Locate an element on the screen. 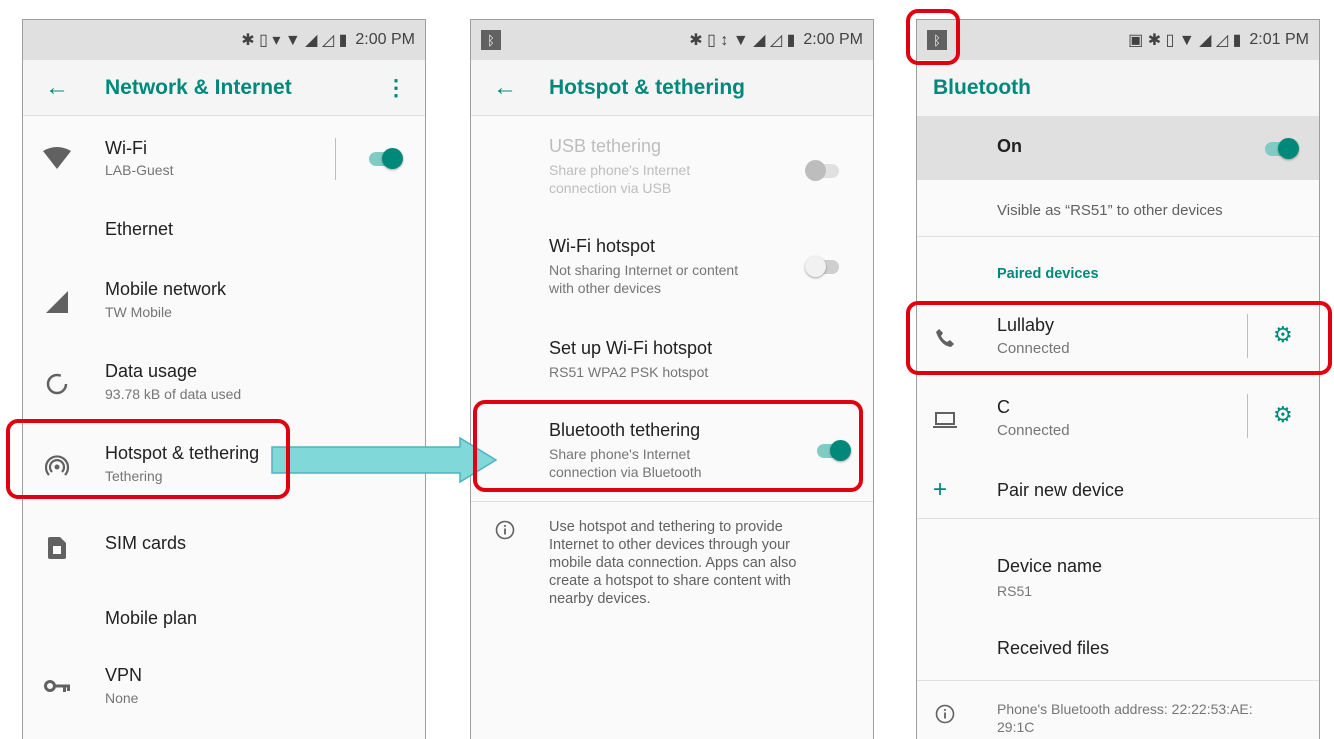 The image size is (1334, 739). device-status: Connected is located at coordinates (1033, 430).